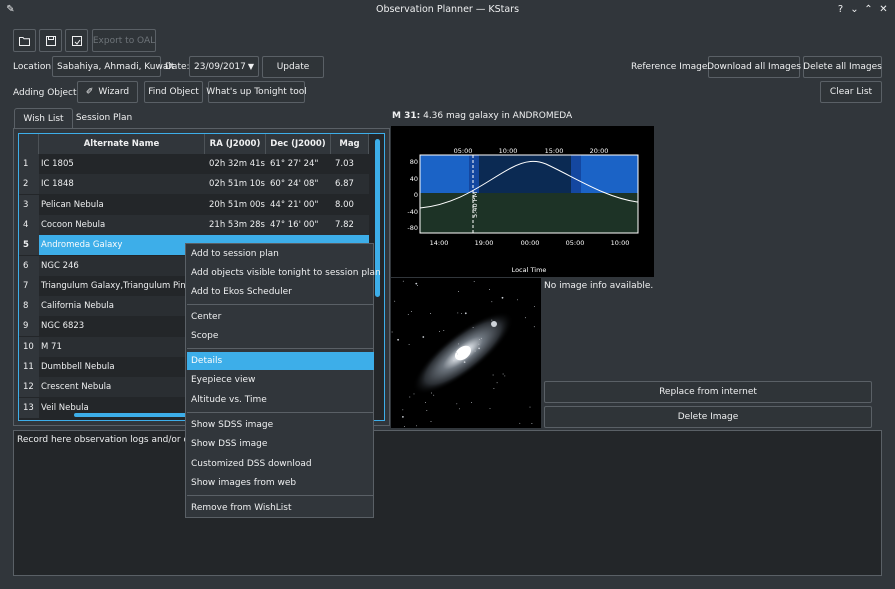 This screenshot has width=895, height=589. Describe the element at coordinates (251, 66) in the screenshot. I see `chevron-down-icon: ▼` at that location.